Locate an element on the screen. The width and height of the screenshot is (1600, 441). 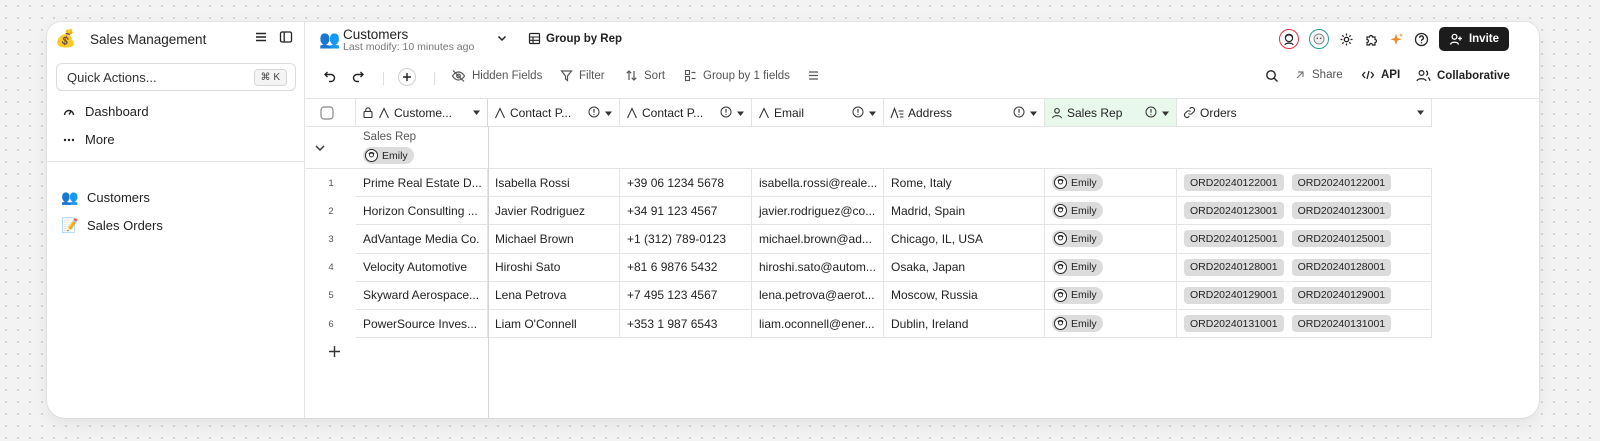
collaborative-button: Collaborative is located at coordinates (1463, 75).